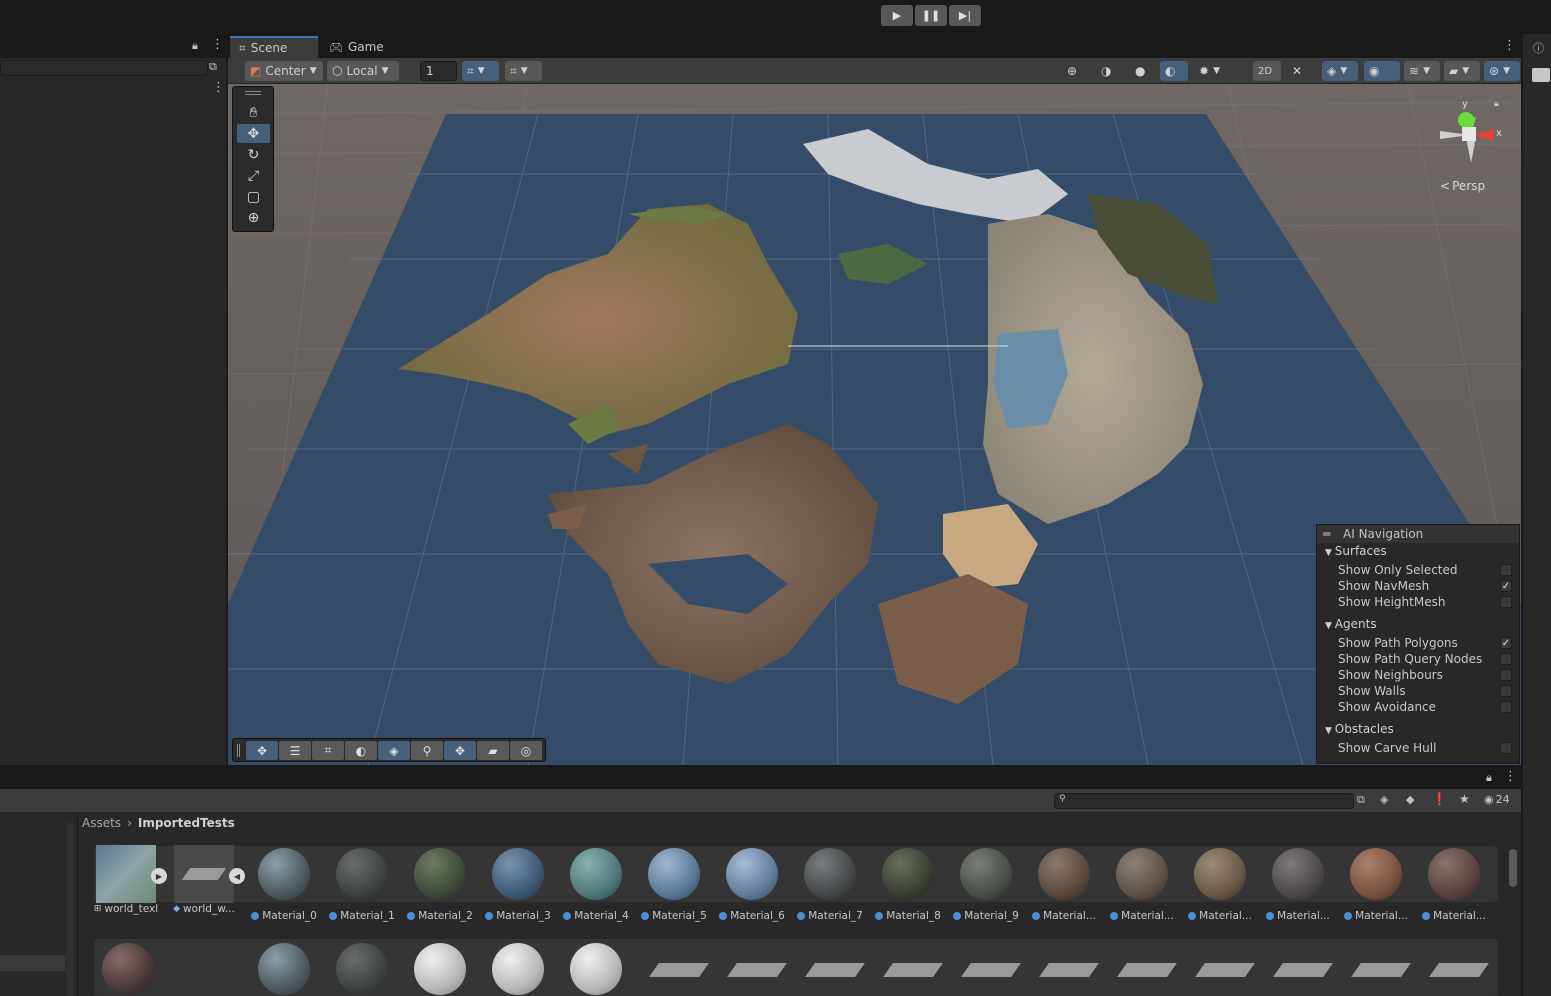  Describe the element at coordinates (355, 47) in the screenshot. I see `tab-game: 🎮︎ Game` at that location.